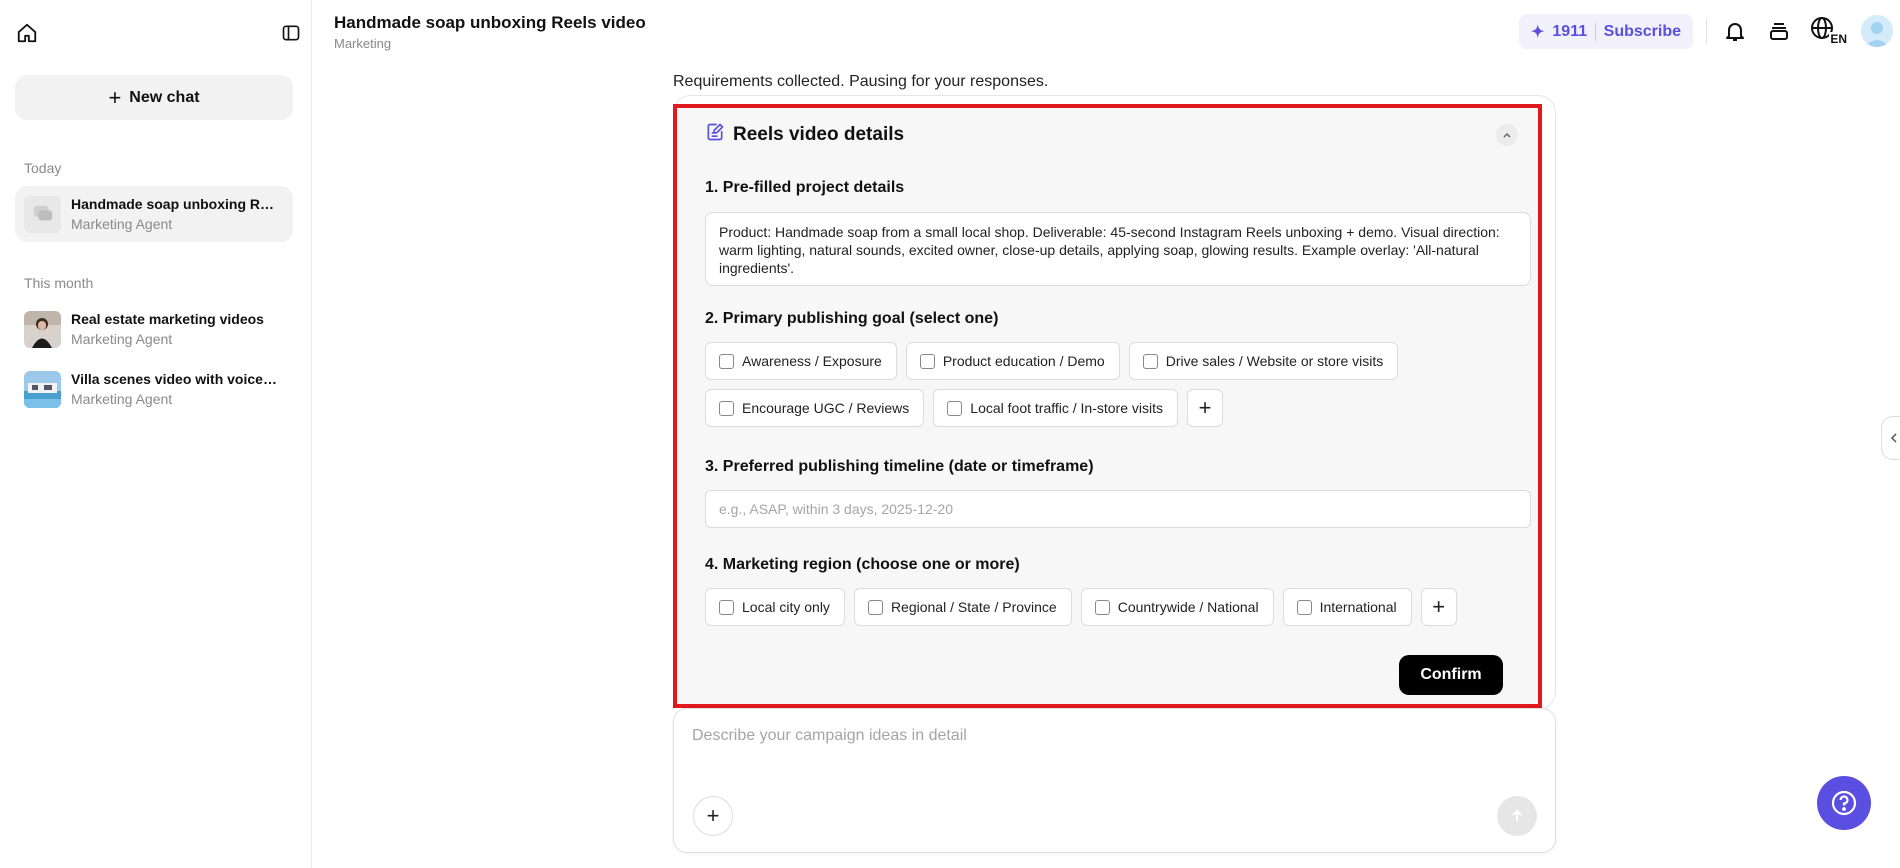  I want to click on arrow-up-icon, so click(1517, 815).